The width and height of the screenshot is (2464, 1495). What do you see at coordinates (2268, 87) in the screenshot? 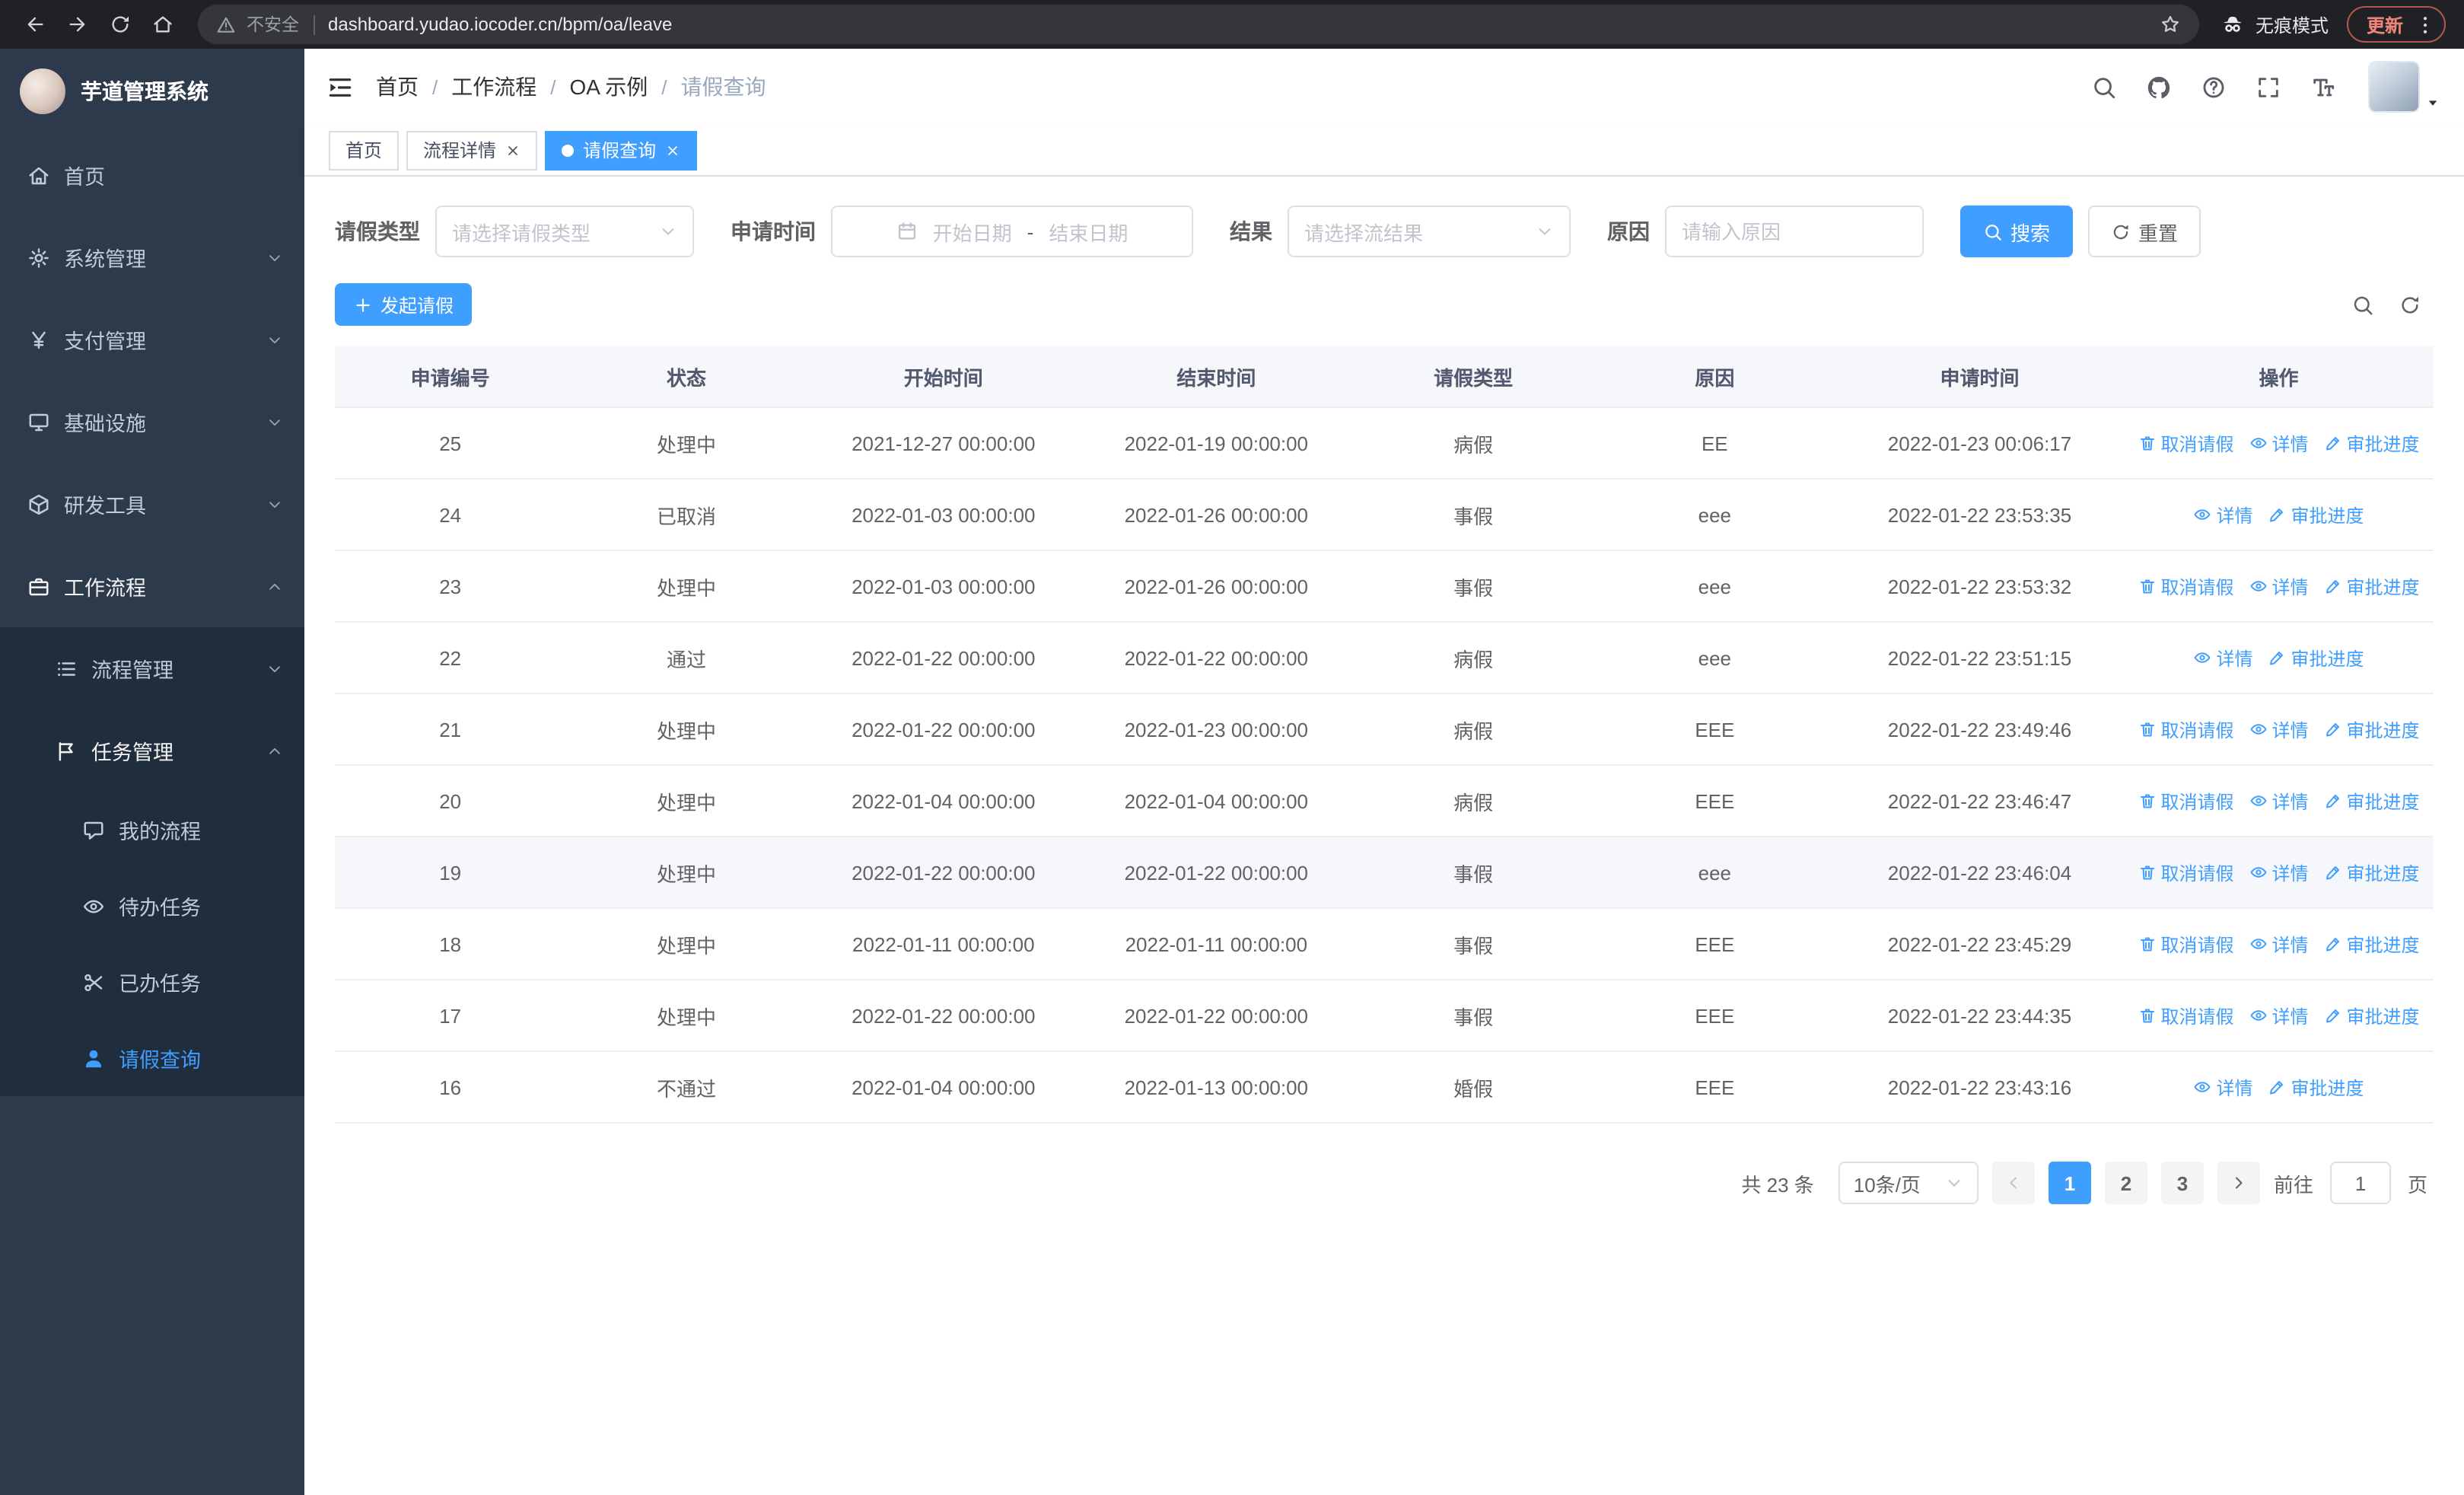
I see `fullscreen-icon` at bounding box center [2268, 87].